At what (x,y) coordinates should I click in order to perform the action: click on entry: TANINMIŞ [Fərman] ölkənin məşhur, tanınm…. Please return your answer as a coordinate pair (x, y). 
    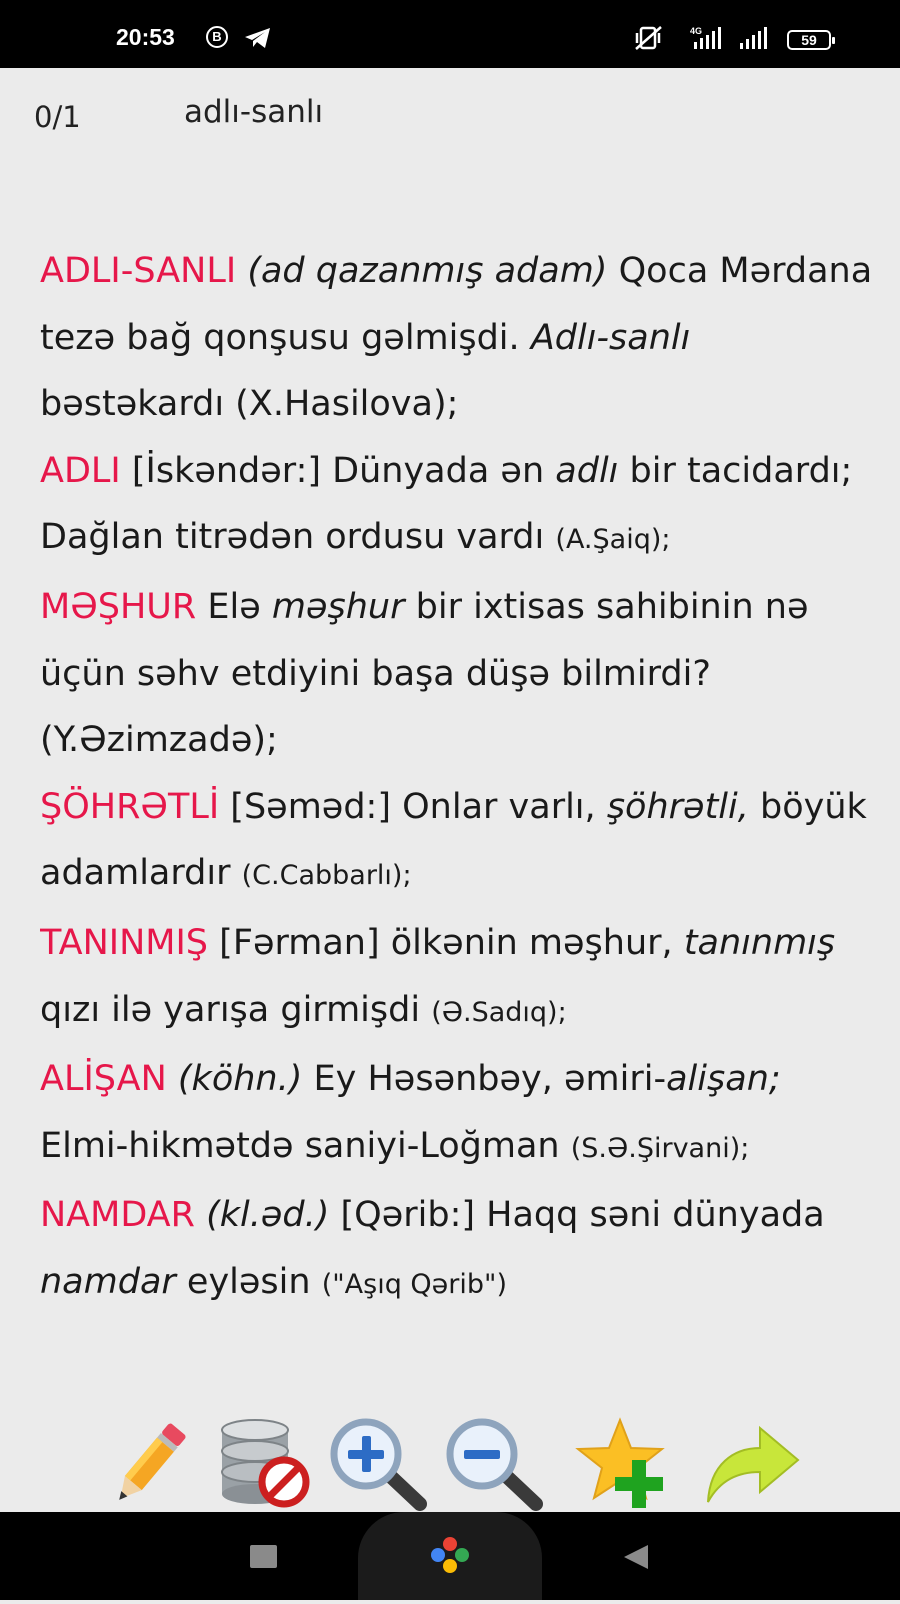
    Looking at the image, I should click on (460, 978).